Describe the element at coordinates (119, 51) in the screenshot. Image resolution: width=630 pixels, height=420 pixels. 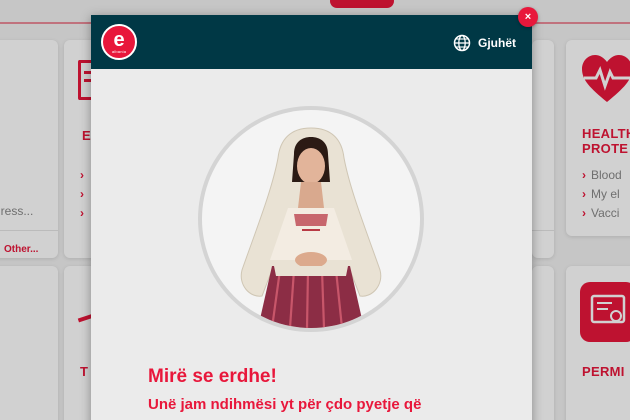
I see `logo-subtext: albania` at that location.